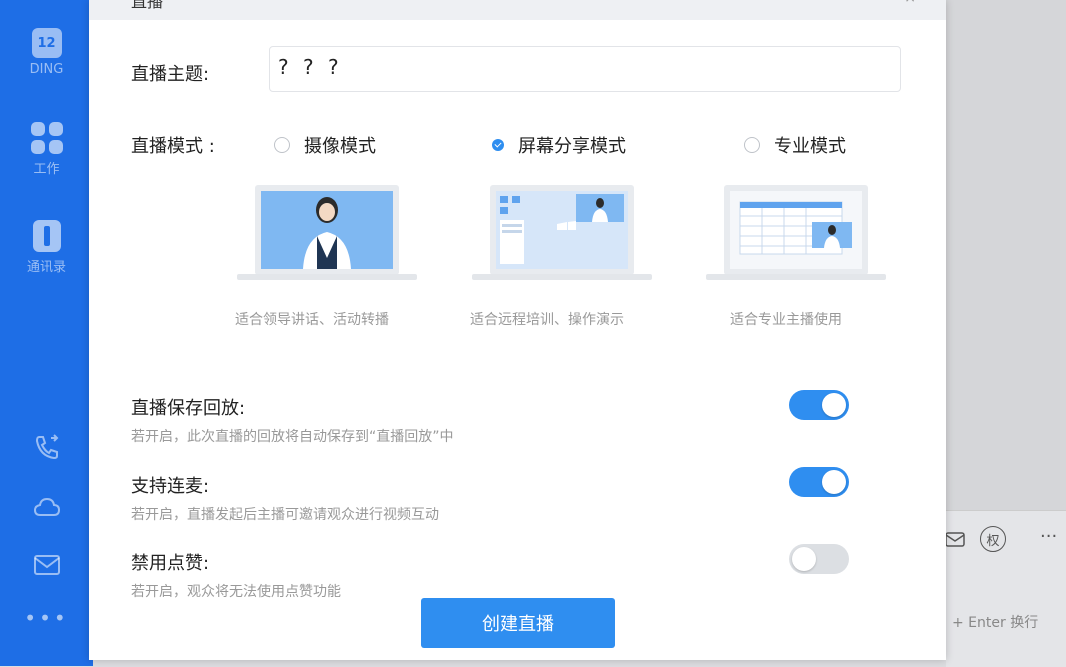  I want to click on mode-label: 直播模式 :, so click(173, 146).